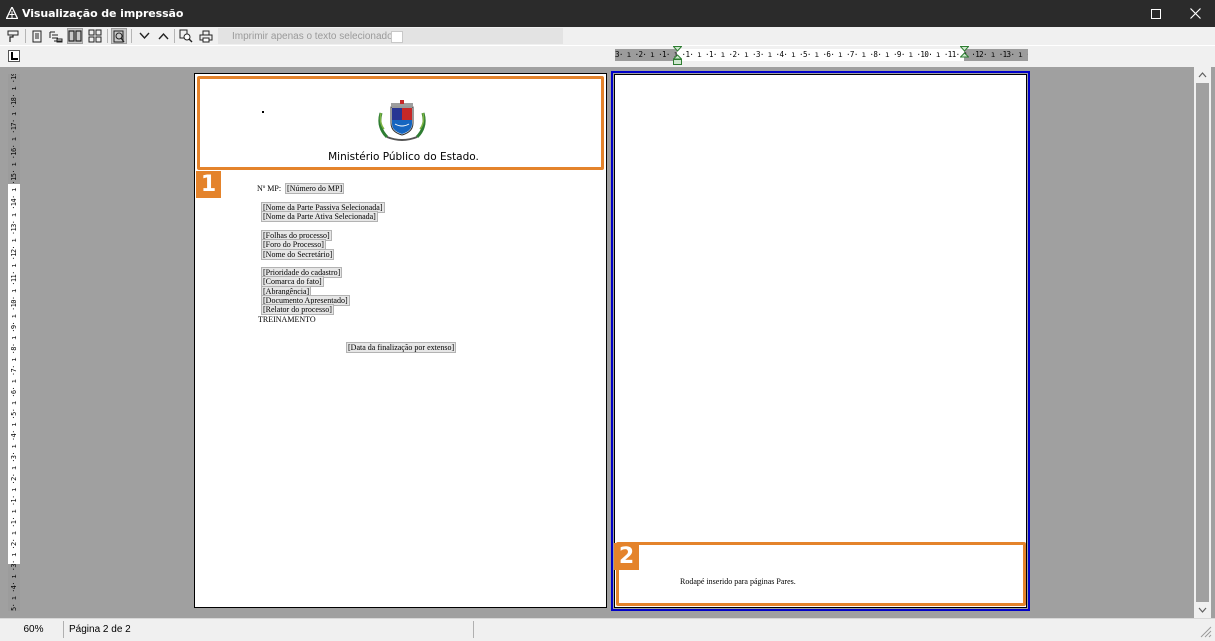 Image resolution: width=1215 pixels, height=641 pixels. I want to click on format-painter-icon, so click(13, 36).